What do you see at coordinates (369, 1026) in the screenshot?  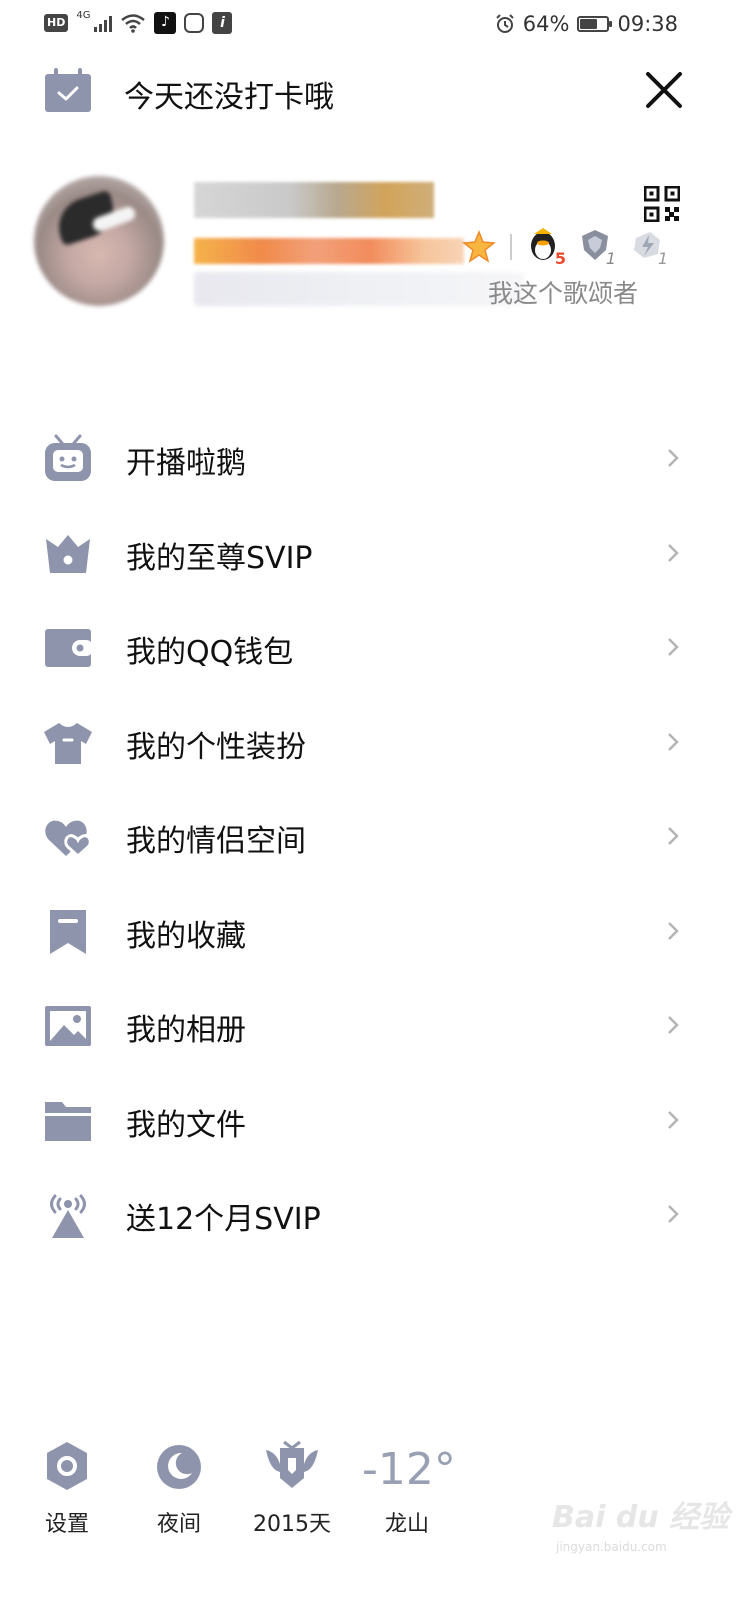 I see `menu-item-album: 我的相册` at bounding box center [369, 1026].